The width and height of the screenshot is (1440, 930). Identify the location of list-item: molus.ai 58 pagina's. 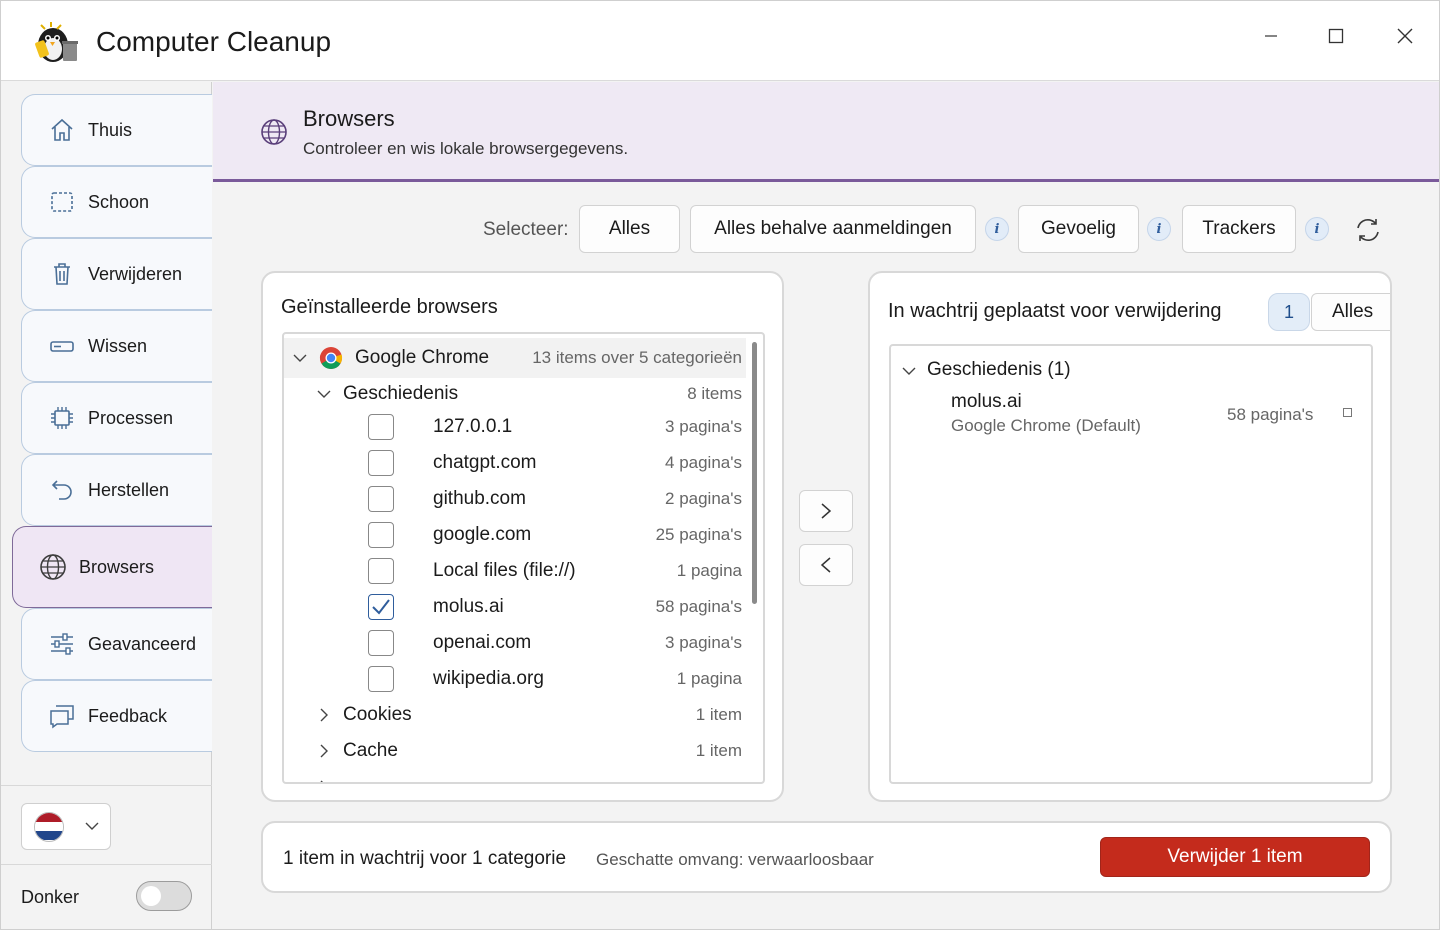
(515, 607).